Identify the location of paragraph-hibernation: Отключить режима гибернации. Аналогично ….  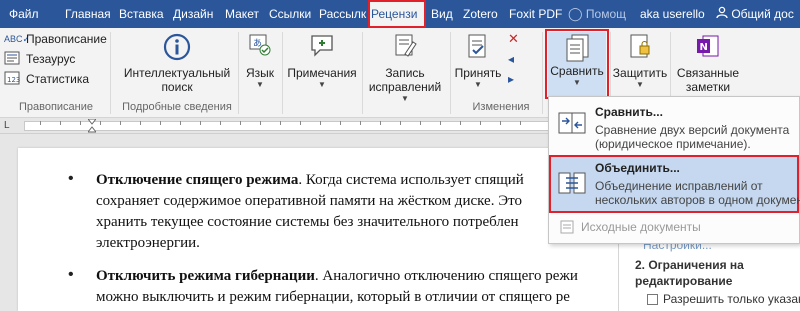
(362, 287).